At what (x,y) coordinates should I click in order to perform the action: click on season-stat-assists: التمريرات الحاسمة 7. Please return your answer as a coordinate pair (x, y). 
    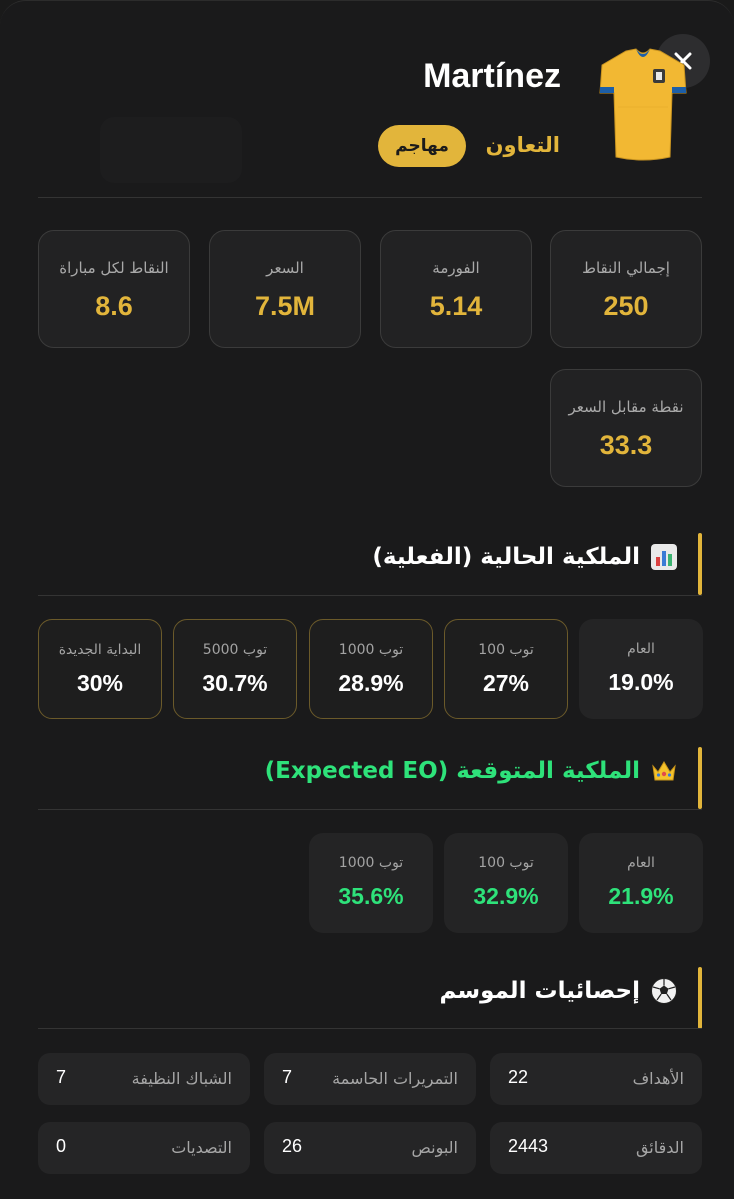
    Looking at the image, I should click on (370, 1079).